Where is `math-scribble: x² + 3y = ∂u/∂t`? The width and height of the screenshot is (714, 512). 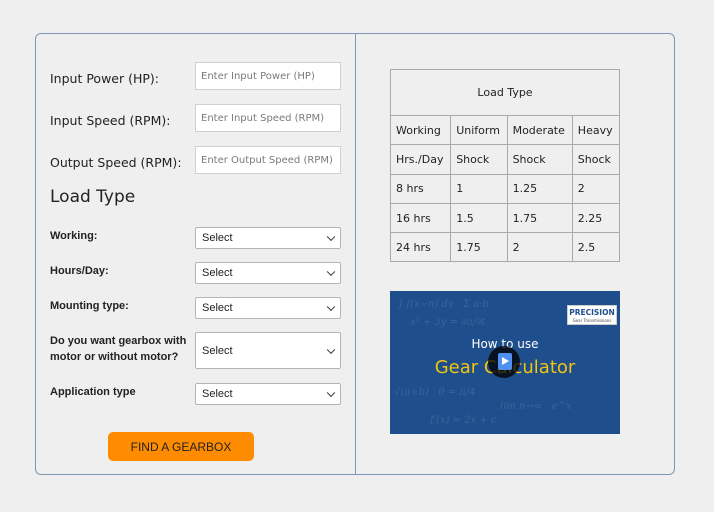 math-scribble: x² + 3y = ∂u/∂t is located at coordinates (448, 322).